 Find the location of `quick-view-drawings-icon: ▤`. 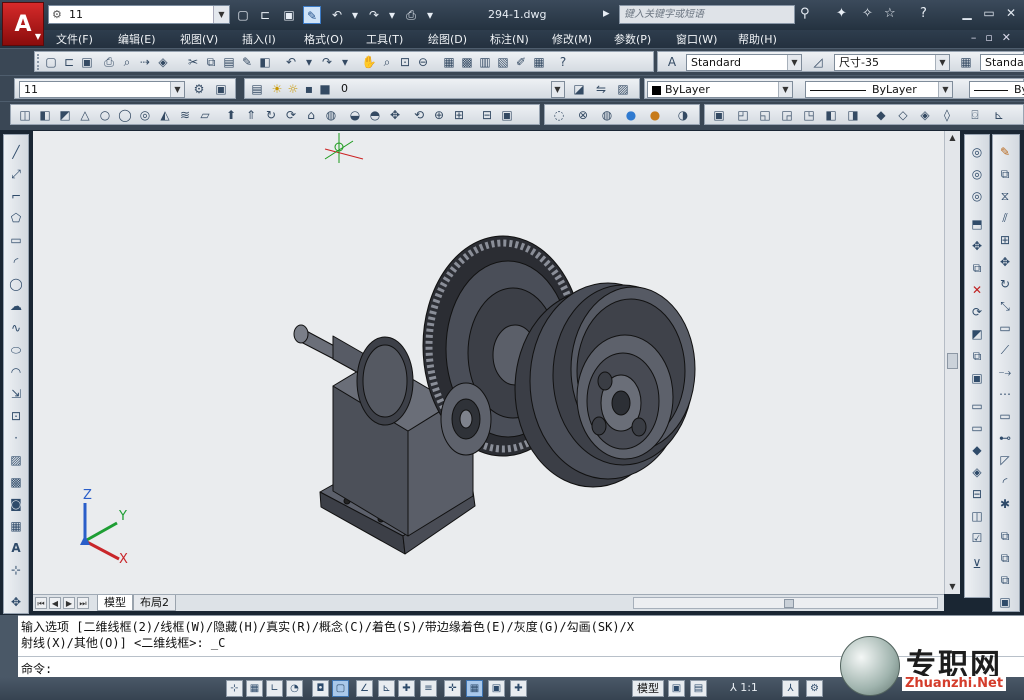

quick-view-drawings-icon: ▤ is located at coordinates (698, 688).